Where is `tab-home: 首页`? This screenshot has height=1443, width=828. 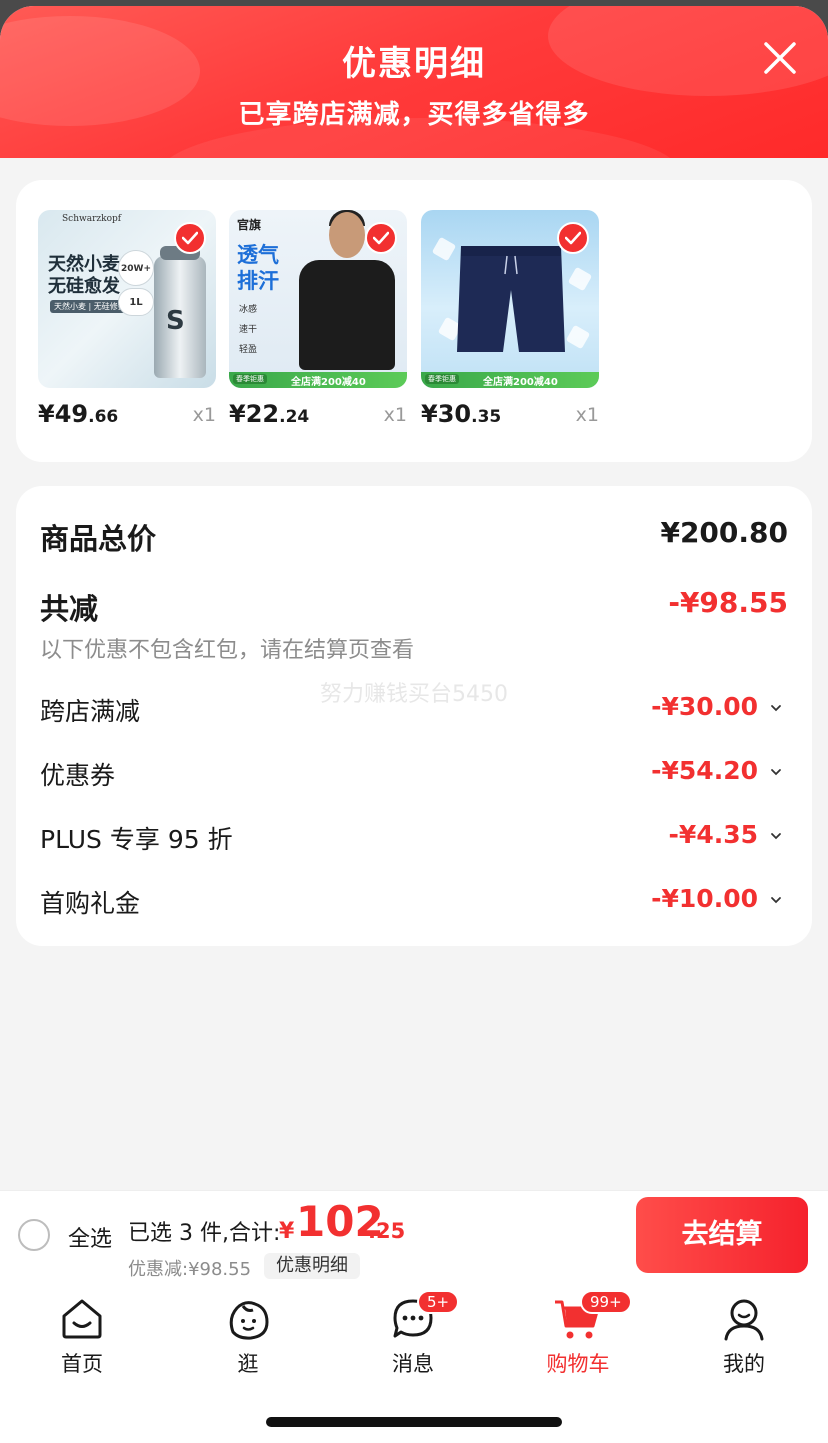
tab-home: 首页 is located at coordinates (82, 1337).